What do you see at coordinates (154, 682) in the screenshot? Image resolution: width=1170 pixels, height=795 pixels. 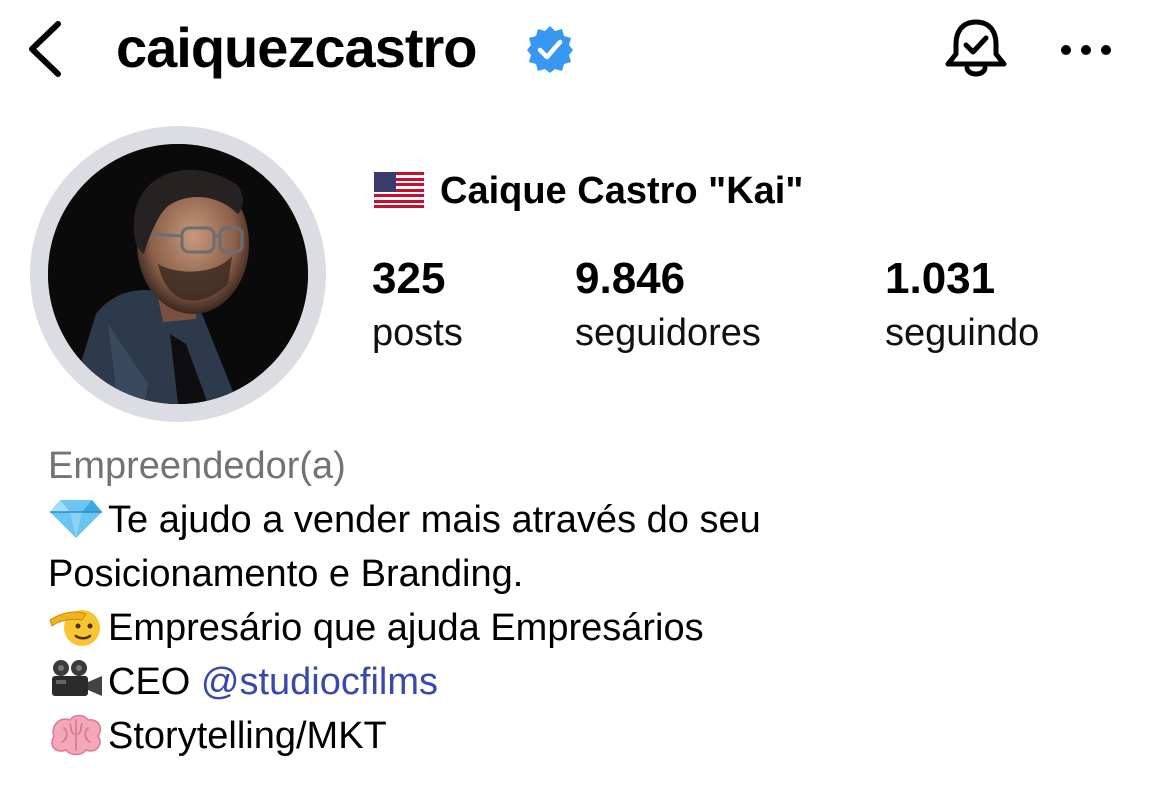 I see `bio-line-text: CEO` at bounding box center [154, 682].